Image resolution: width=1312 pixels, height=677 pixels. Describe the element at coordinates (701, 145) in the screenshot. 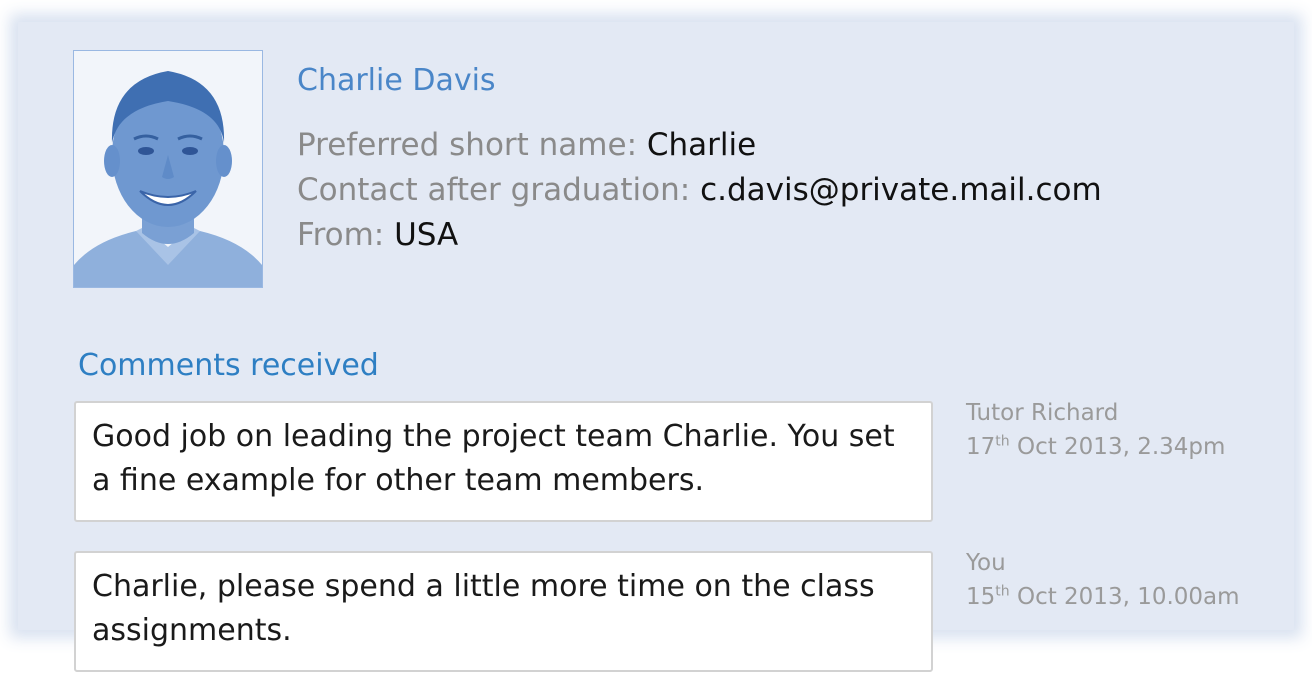

I see `field-value: Charlie` at that location.